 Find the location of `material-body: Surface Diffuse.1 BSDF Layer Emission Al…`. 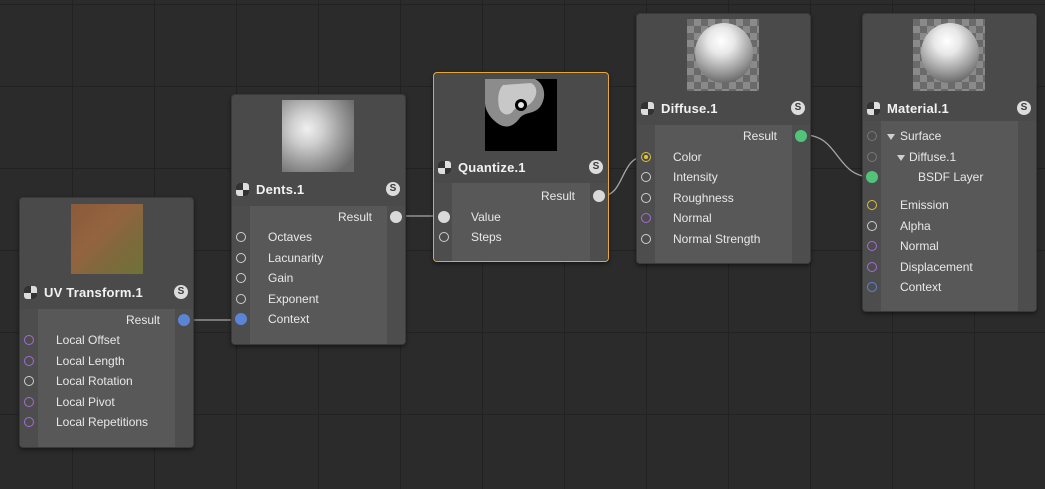

material-body: Surface Diffuse.1 BSDF Layer Emission Al… is located at coordinates (949, 216).